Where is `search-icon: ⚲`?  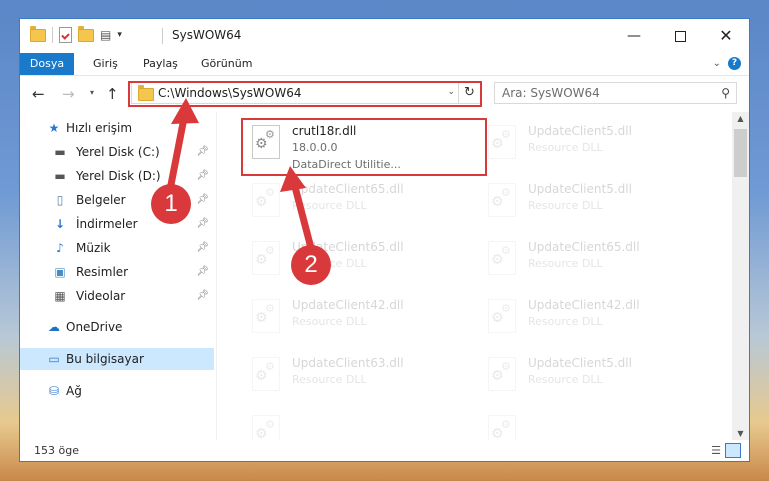 search-icon: ⚲ is located at coordinates (725, 93).